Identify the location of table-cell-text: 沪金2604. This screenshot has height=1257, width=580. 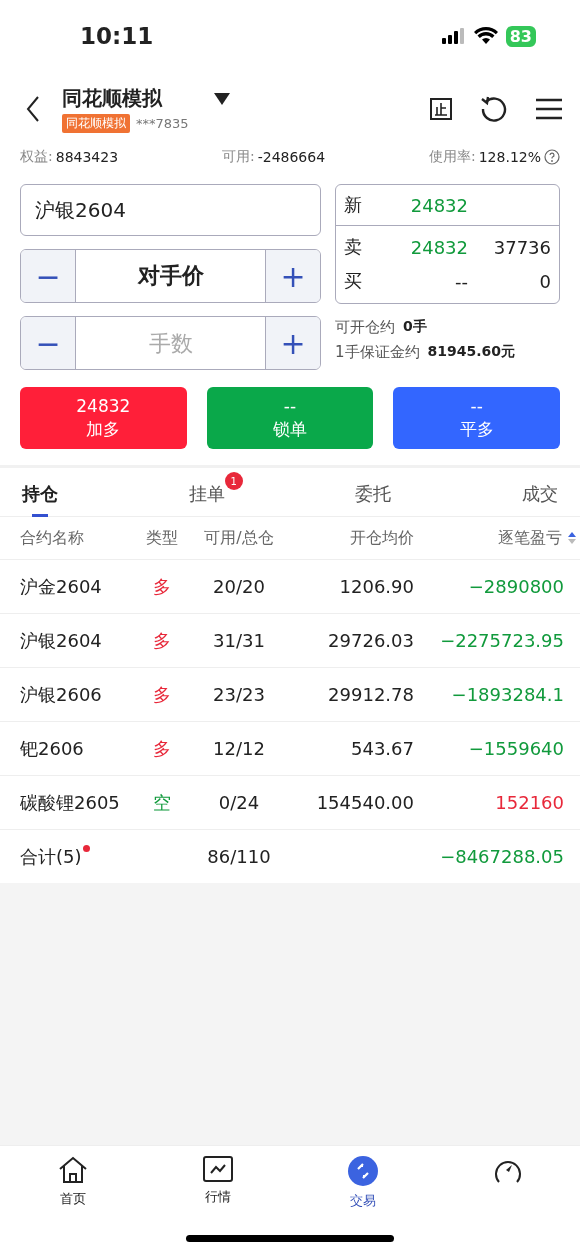
(61, 586).